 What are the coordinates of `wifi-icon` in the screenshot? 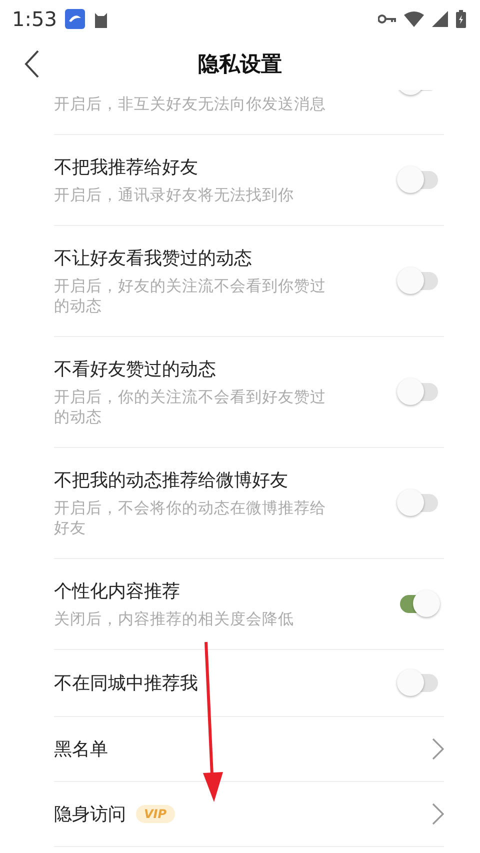 It's located at (414, 19).